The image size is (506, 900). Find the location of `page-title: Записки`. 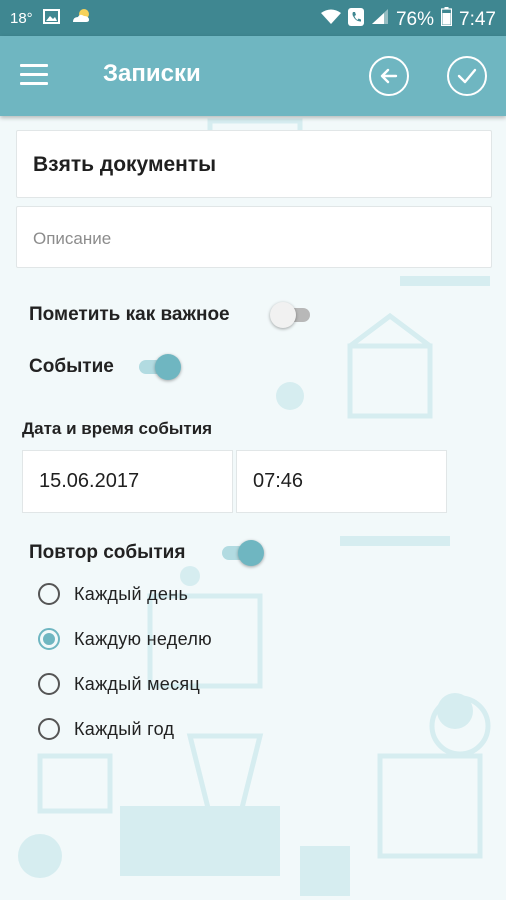

page-title: Записки is located at coordinates (152, 73).